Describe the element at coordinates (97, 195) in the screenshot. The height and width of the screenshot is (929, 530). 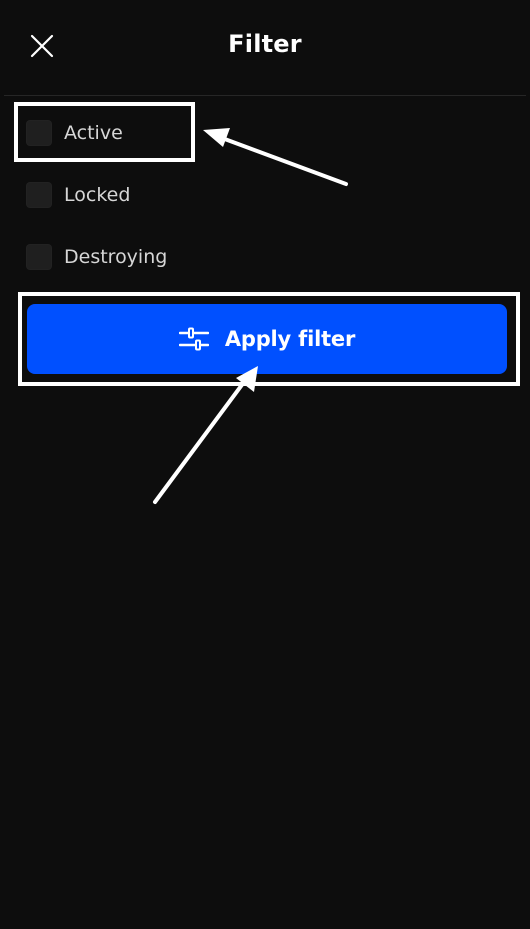
I see `filter-option-label: Locked` at that location.